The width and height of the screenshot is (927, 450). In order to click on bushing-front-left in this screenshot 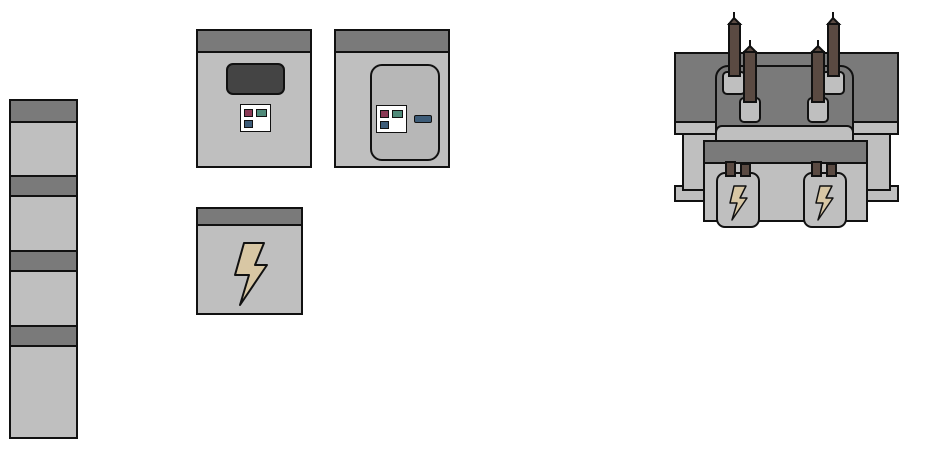, I will do `click(750, 81)`.